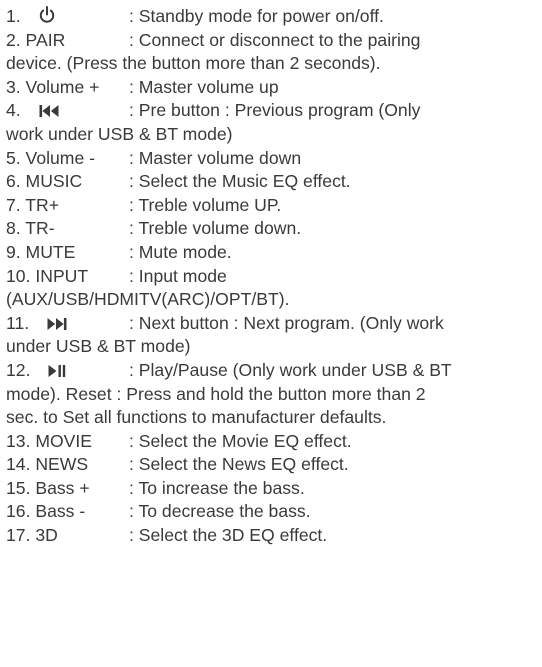 The image size is (542, 667). I want to click on list-item-volume-down: 5. Volume - : Master volume down, so click(273, 159).